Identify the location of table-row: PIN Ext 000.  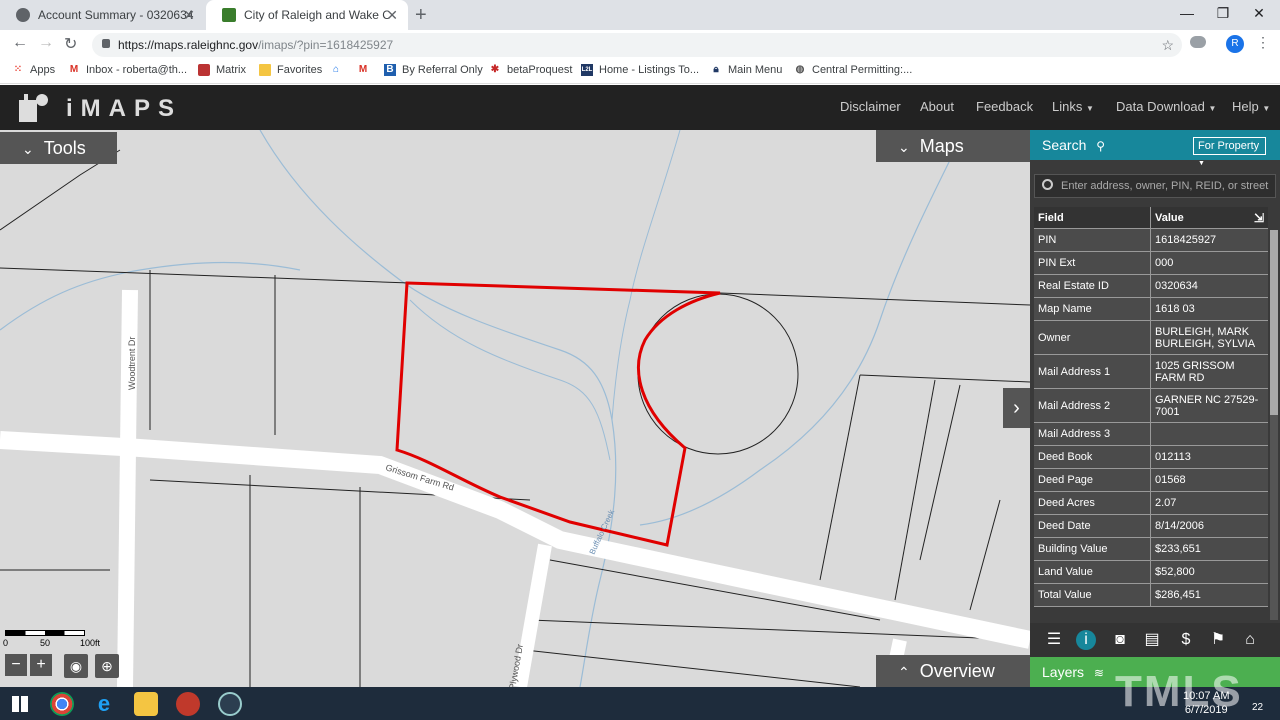
(1151, 263).